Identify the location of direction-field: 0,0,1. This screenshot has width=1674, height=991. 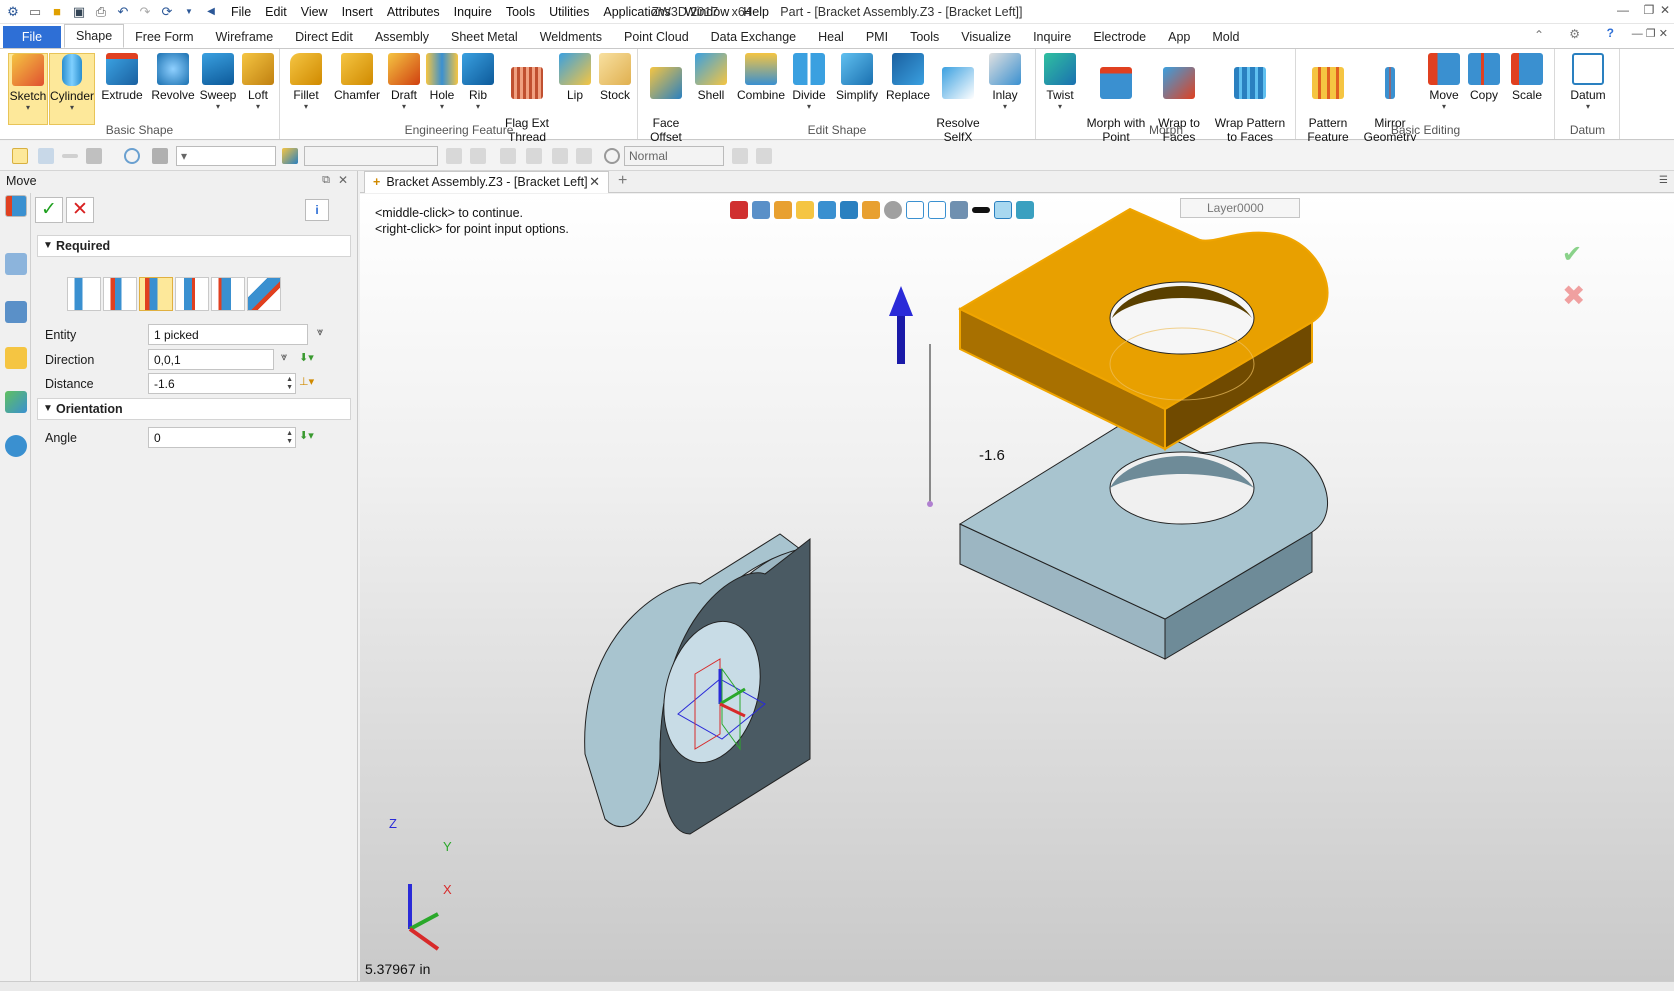
(211, 359).